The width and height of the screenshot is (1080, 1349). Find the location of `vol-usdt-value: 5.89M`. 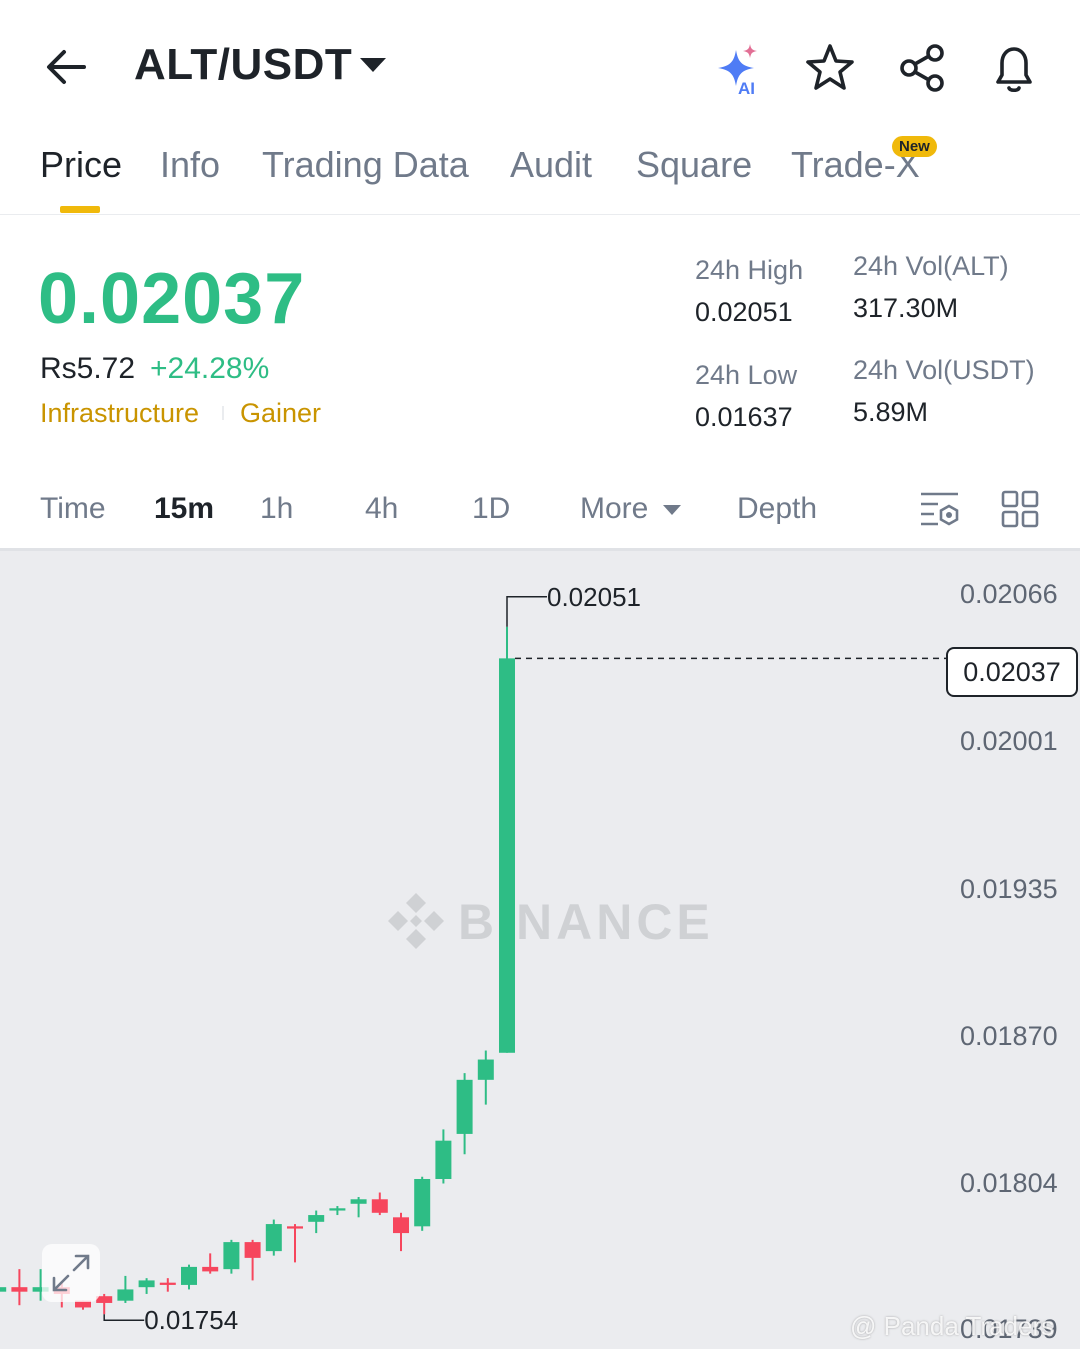

vol-usdt-value: 5.89M is located at coordinates (891, 412).